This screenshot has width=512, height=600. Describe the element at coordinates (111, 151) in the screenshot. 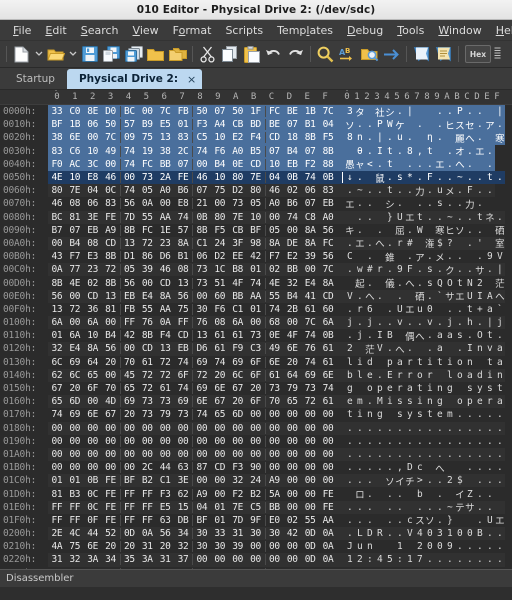

I see `hex-byte: 49` at that location.